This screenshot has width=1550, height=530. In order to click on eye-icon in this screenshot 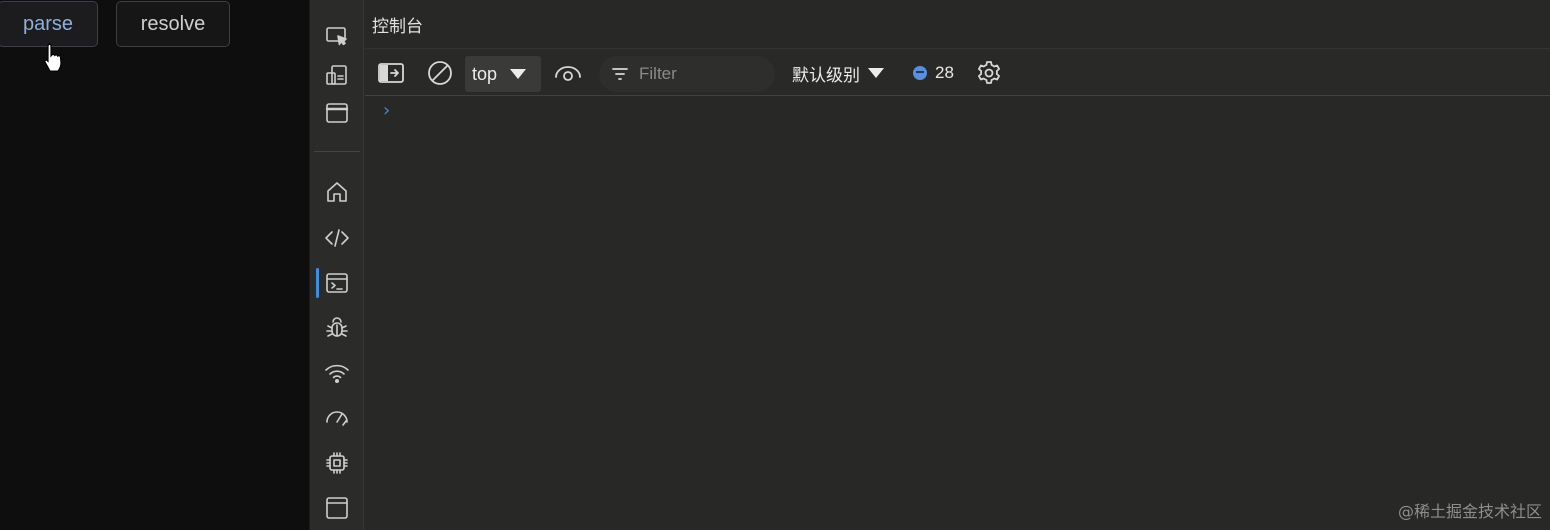, I will do `click(568, 73)`.